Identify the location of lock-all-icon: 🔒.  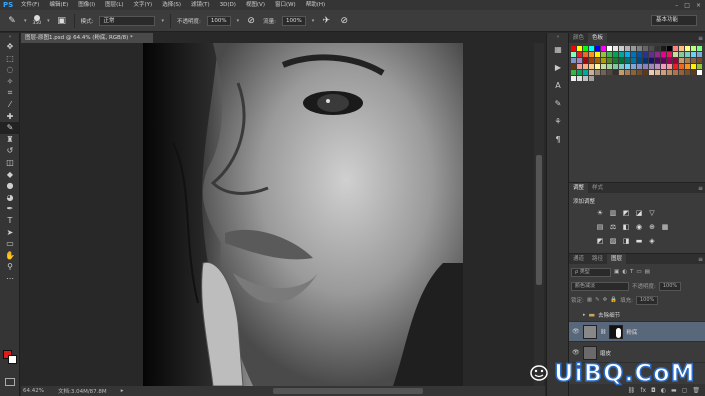
(613, 300).